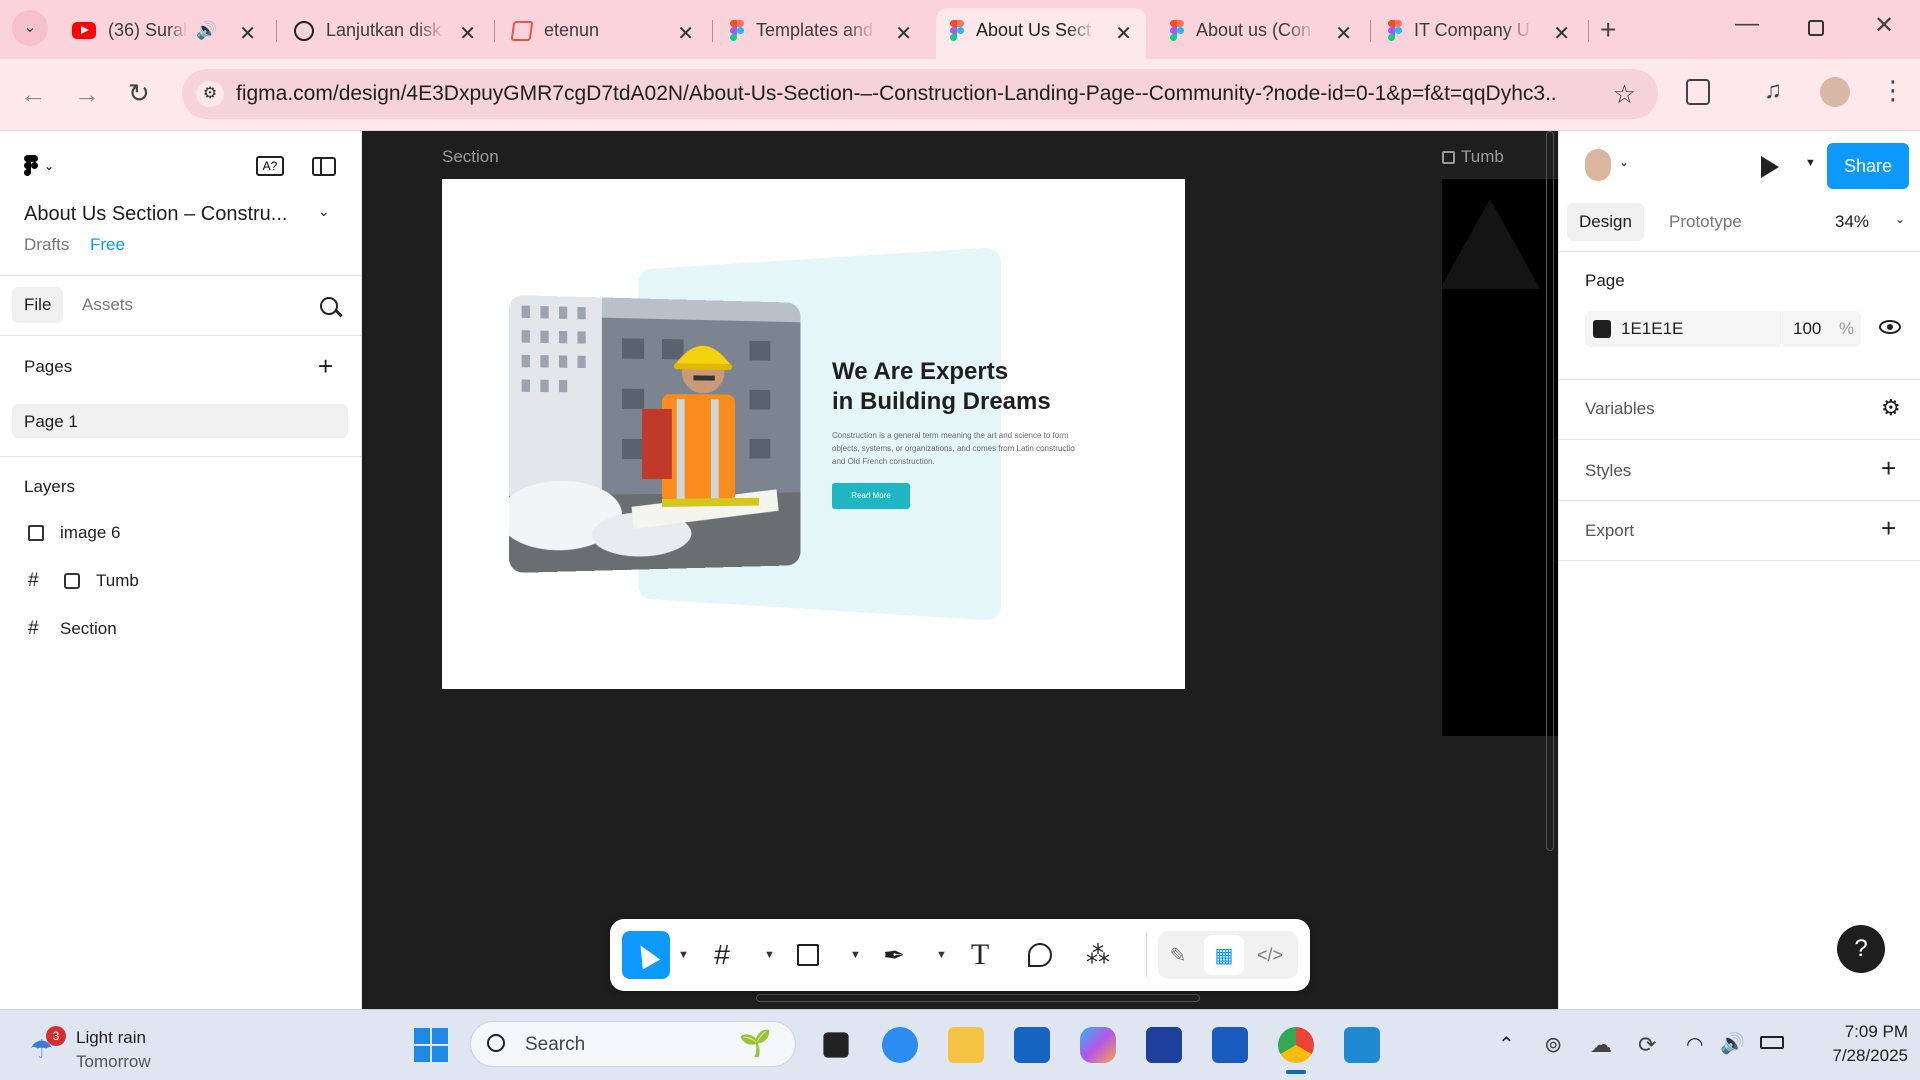 The width and height of the screenshot is (1920, 1080). Describe the element at coordinates (180, 421) in the screenshot. I see `page-list-item: Page 1` at that location.